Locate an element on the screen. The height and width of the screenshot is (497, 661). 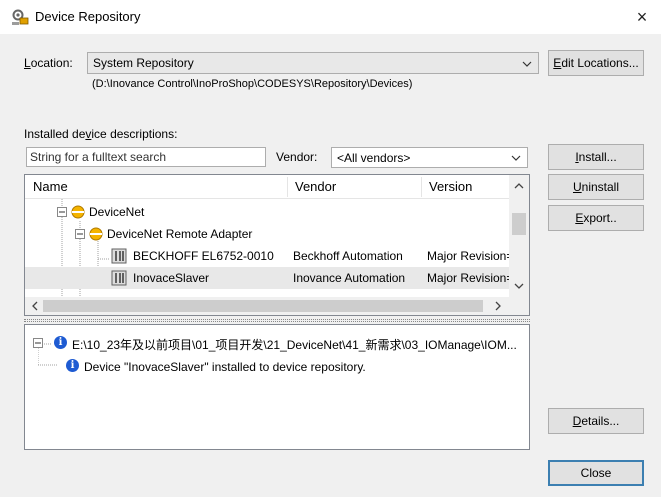
vendor-value: <All vendors> is located at coordinates (374, 158).